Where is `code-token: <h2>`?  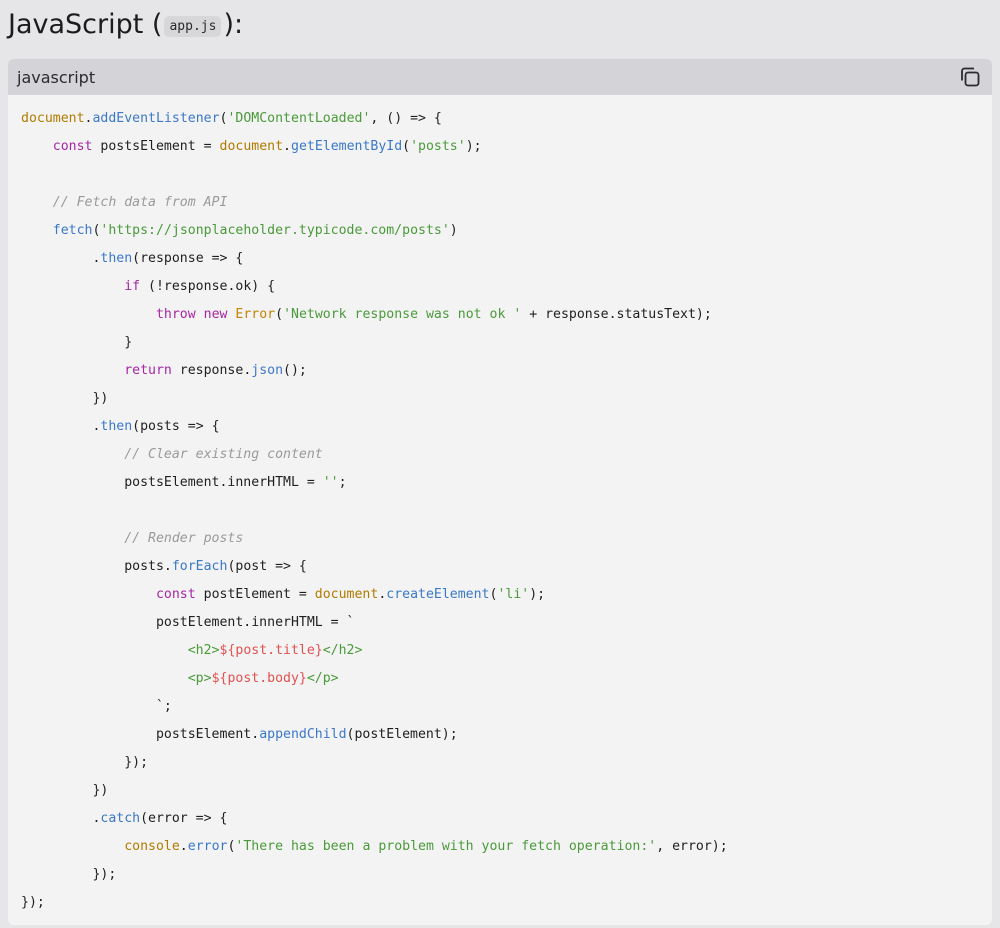
code-token: <h2> is located at coordinates (203, 650).